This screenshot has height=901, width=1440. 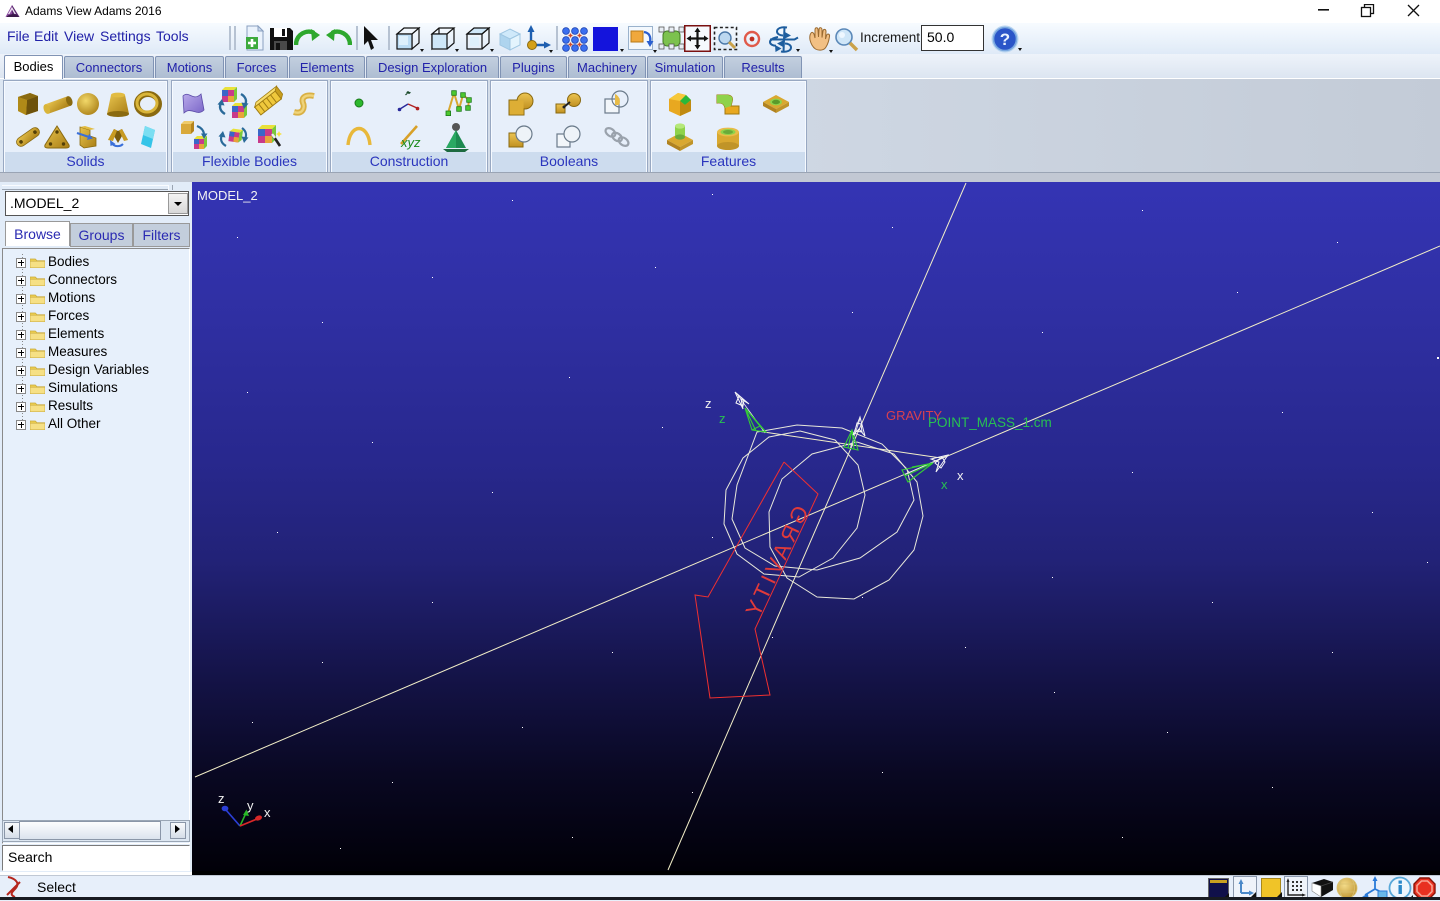 I want to click on svg-text: xyz, so click(x=410, y=142).